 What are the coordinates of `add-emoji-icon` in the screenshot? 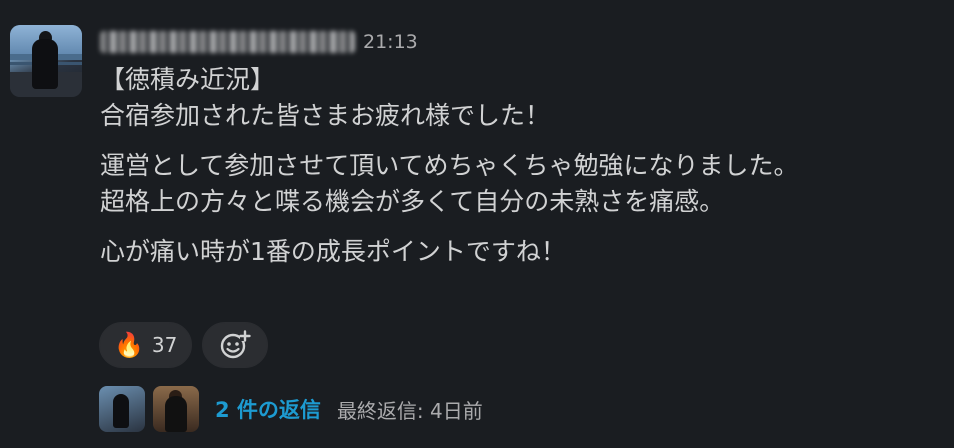 It's located at (235, 345).